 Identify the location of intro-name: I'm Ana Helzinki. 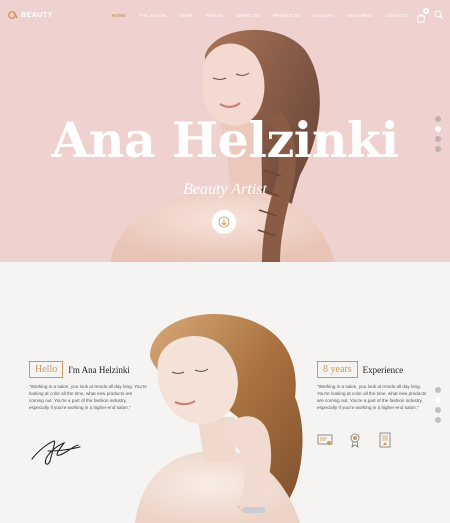
(99, 369).